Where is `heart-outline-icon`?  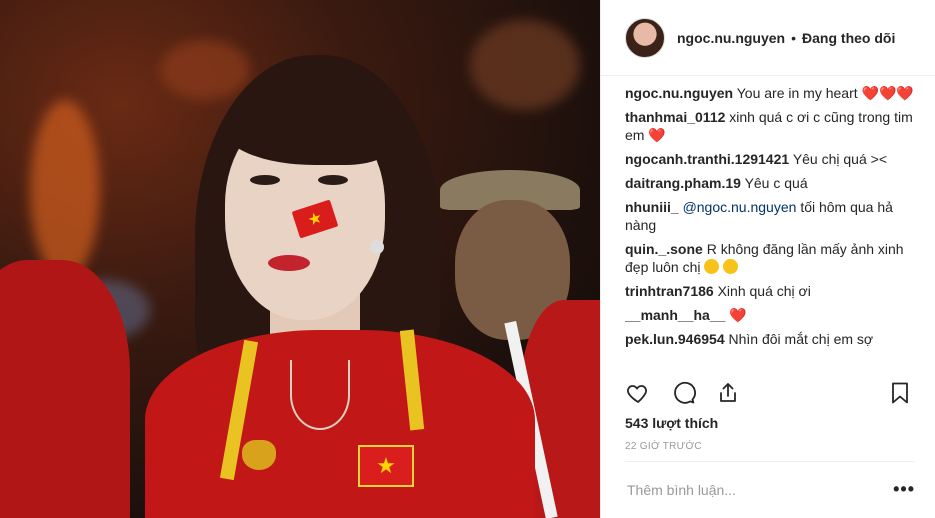 heart-outline-icon is located at coordinates (638, 393).